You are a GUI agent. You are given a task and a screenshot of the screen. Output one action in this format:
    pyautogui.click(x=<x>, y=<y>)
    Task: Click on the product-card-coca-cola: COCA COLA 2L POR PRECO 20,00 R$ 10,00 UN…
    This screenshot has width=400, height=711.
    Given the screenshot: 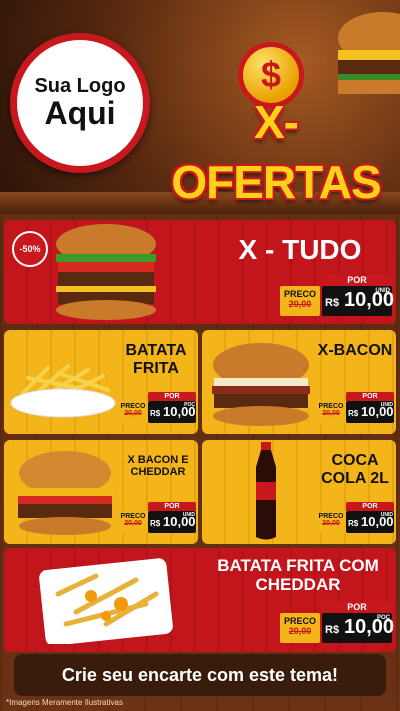 What is the action you would take?
    pyautogui.click(x=299, y=492)
    